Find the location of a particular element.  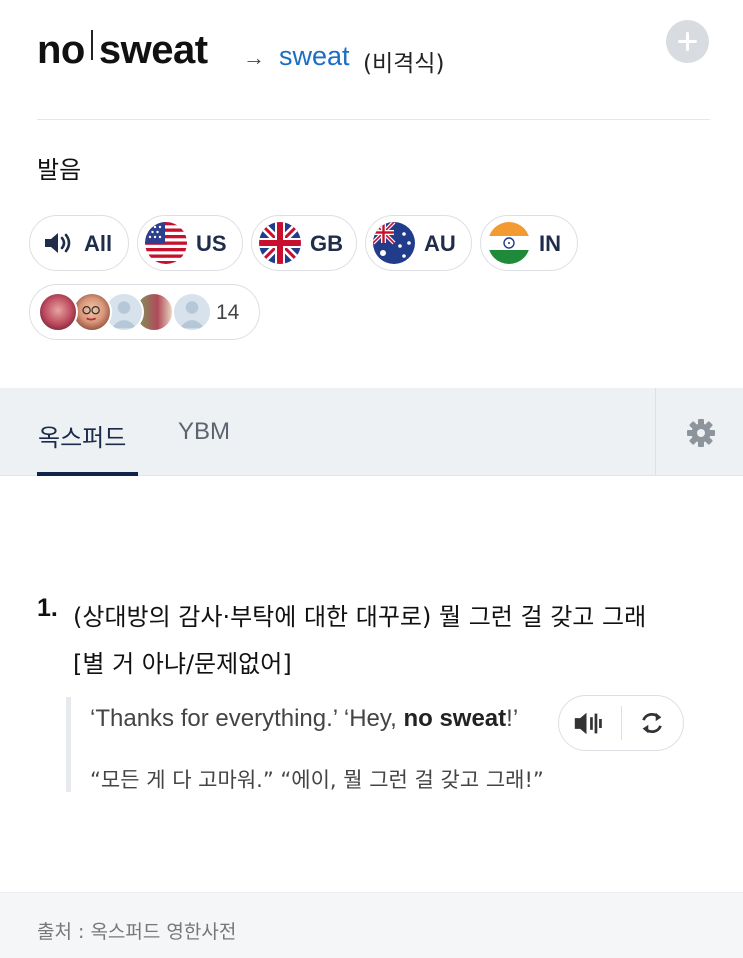

headword: no sweat is located at coordinates (122, 50).